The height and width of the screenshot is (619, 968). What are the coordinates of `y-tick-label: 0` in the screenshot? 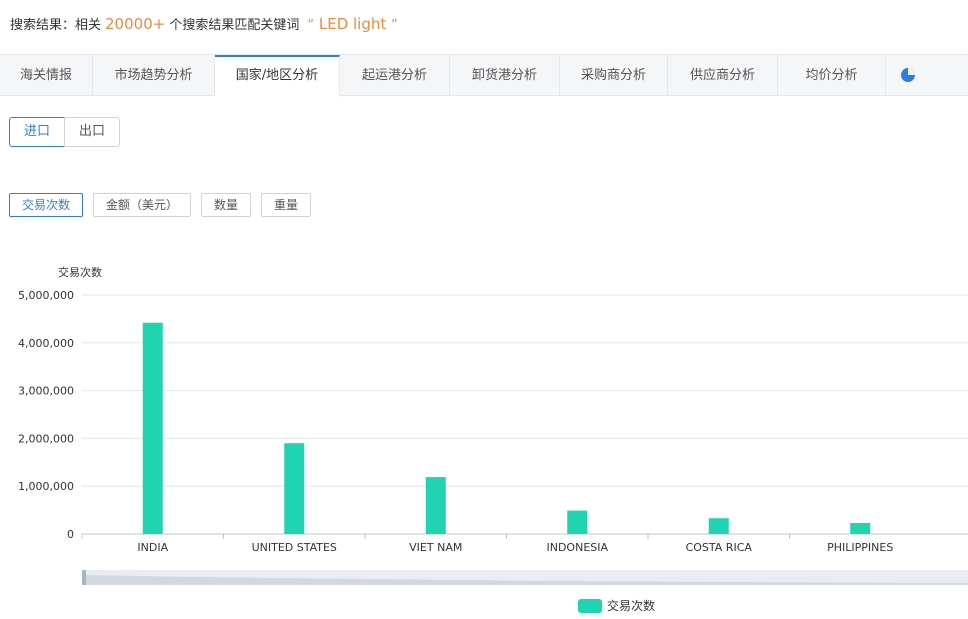 It's located at (70, 534).